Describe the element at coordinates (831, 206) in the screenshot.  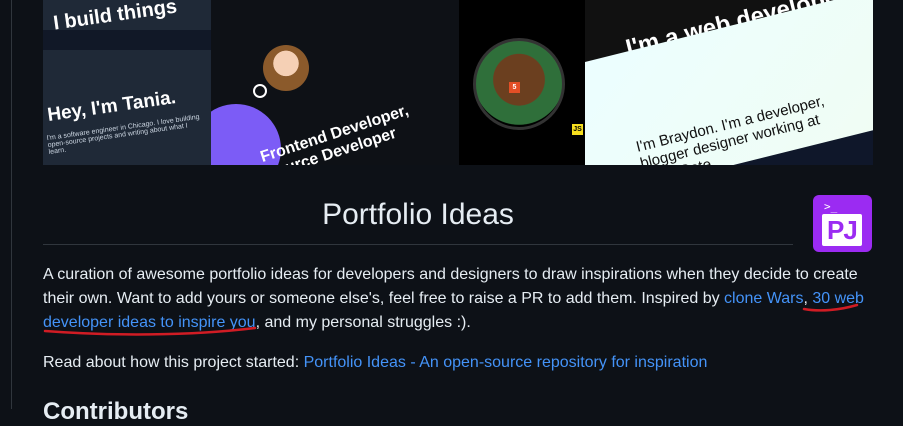
I see `terminal-prompt-glyph: >_` at that location.